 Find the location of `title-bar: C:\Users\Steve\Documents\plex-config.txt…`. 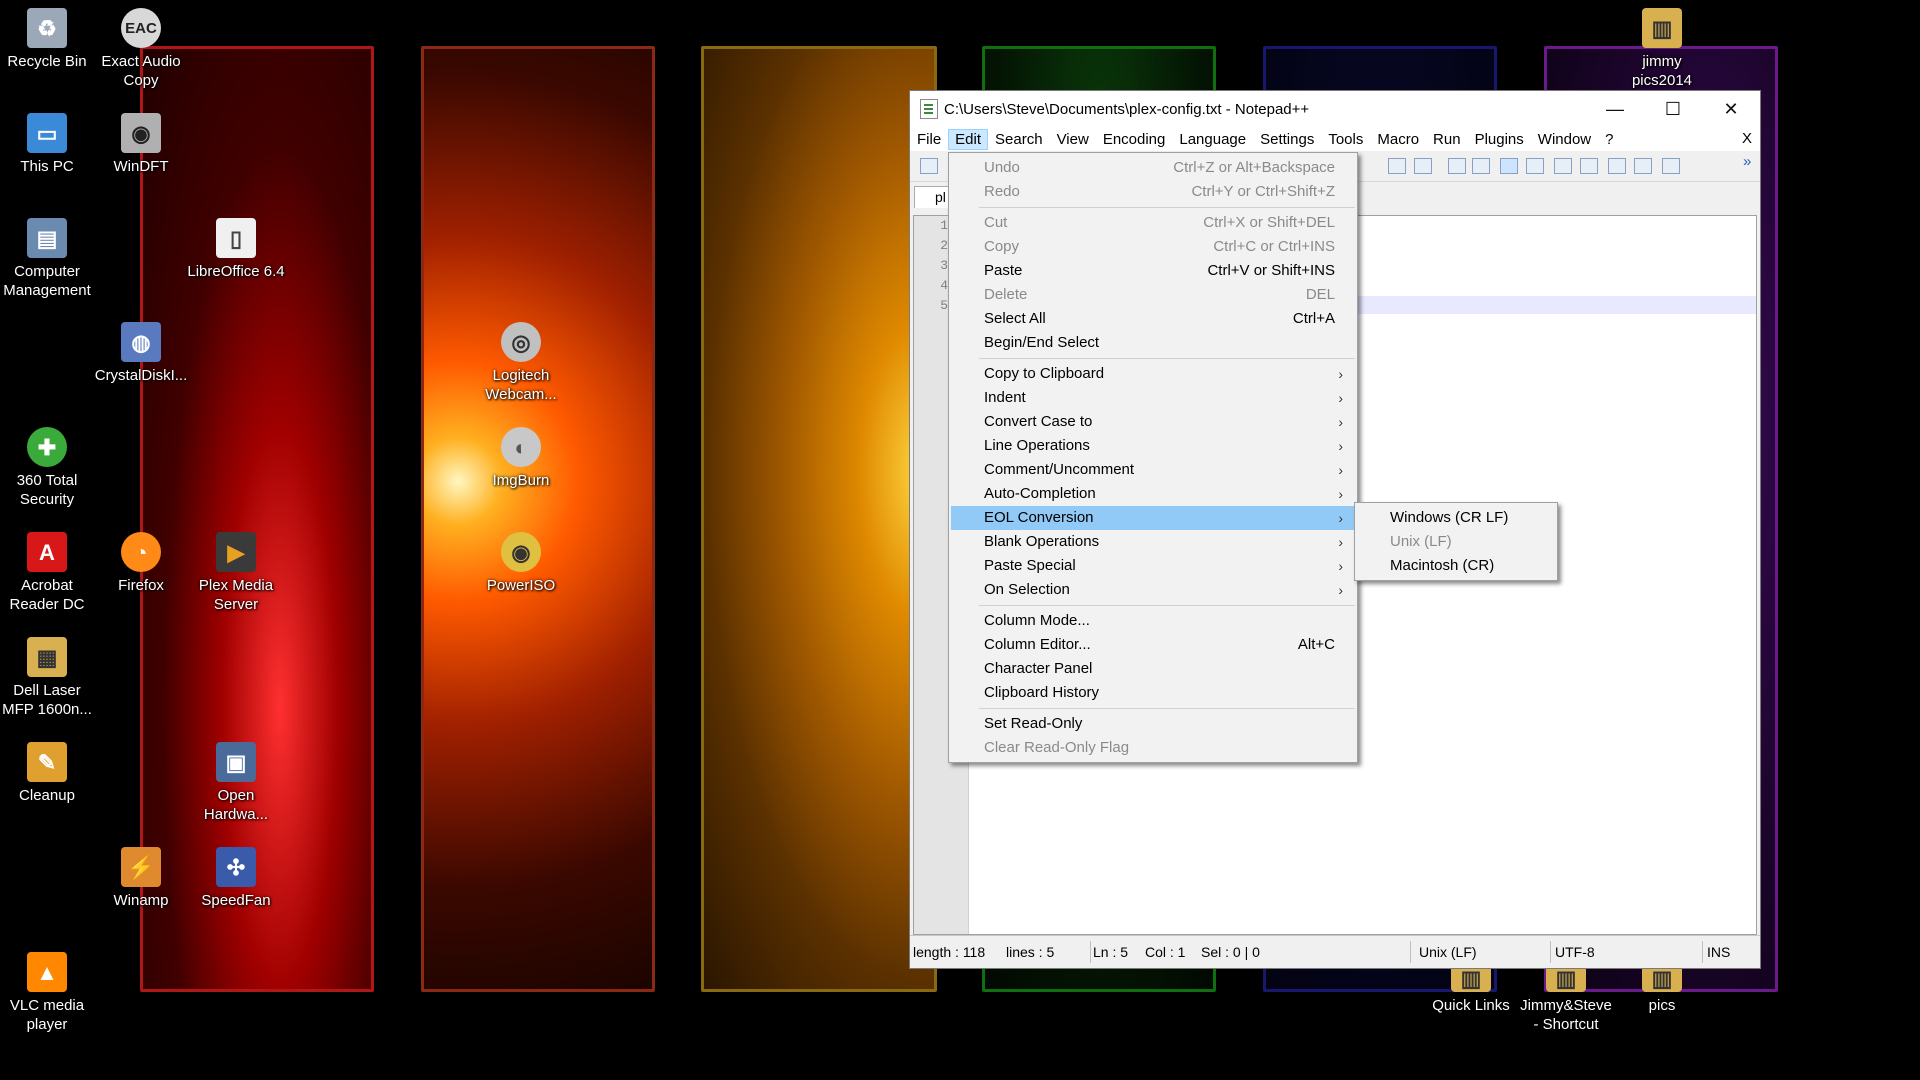

title-bar: C:\Users\Steve\Documents\plex-config.txt… is located at coordinates (1335, 109).